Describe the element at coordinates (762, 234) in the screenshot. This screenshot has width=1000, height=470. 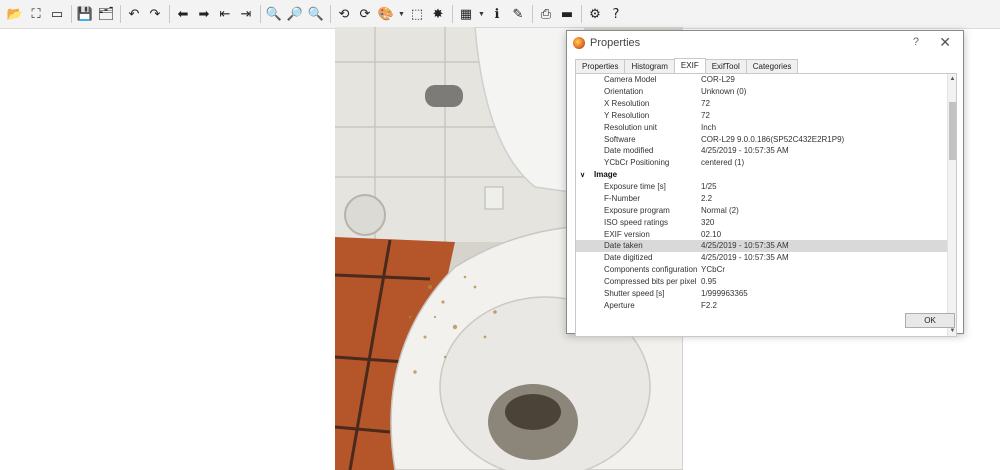
I see `list-item: EXIF version 02.10` at that location.